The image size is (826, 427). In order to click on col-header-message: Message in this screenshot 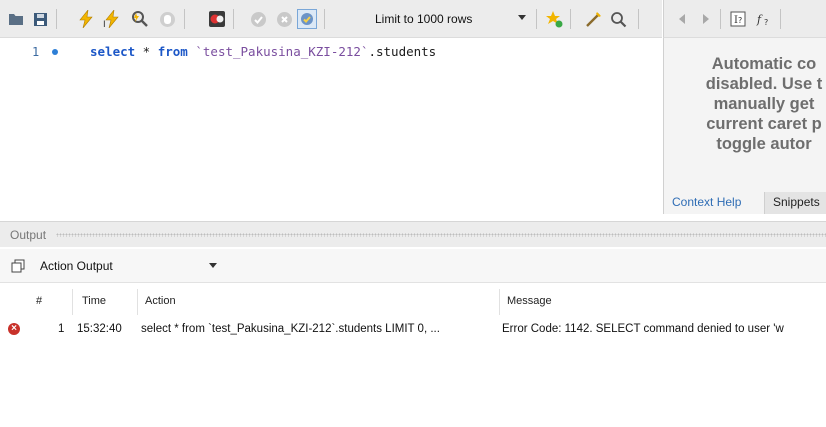, I will do `click(529, 301)`.